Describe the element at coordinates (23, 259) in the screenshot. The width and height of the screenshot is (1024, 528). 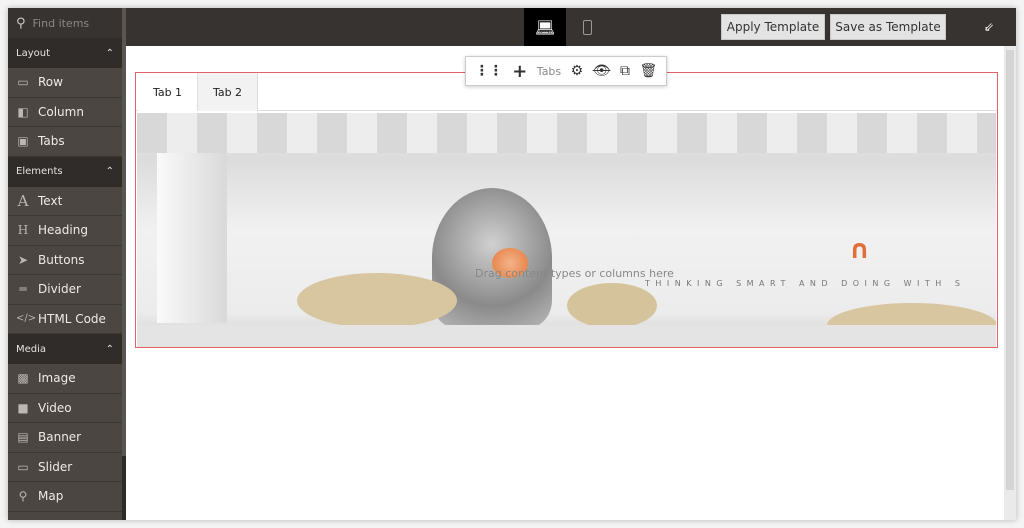
I see `cursor-icon: ➤` at that location.